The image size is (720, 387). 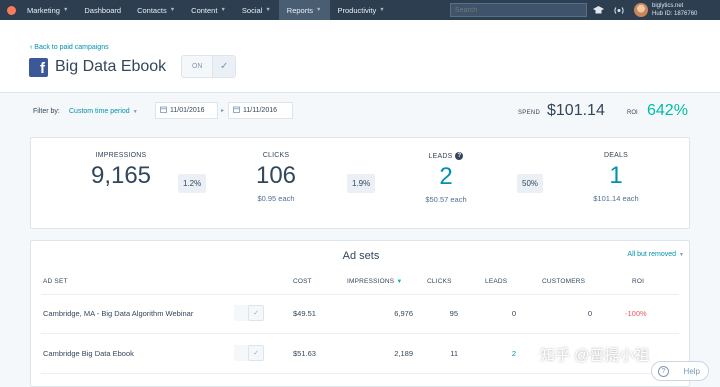 I want to click on watermark: 知乎 @普提小祖, so click(x=595, y=355).